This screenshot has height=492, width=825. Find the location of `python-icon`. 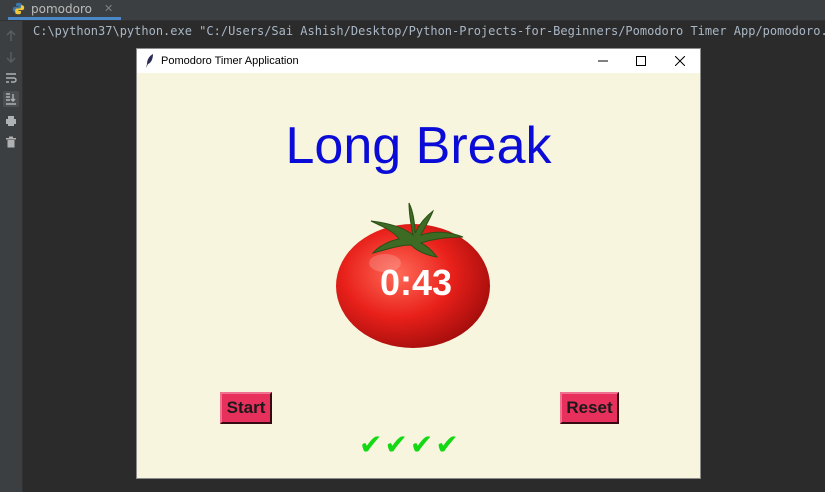

python-icon is located at coordinates (18, 8).